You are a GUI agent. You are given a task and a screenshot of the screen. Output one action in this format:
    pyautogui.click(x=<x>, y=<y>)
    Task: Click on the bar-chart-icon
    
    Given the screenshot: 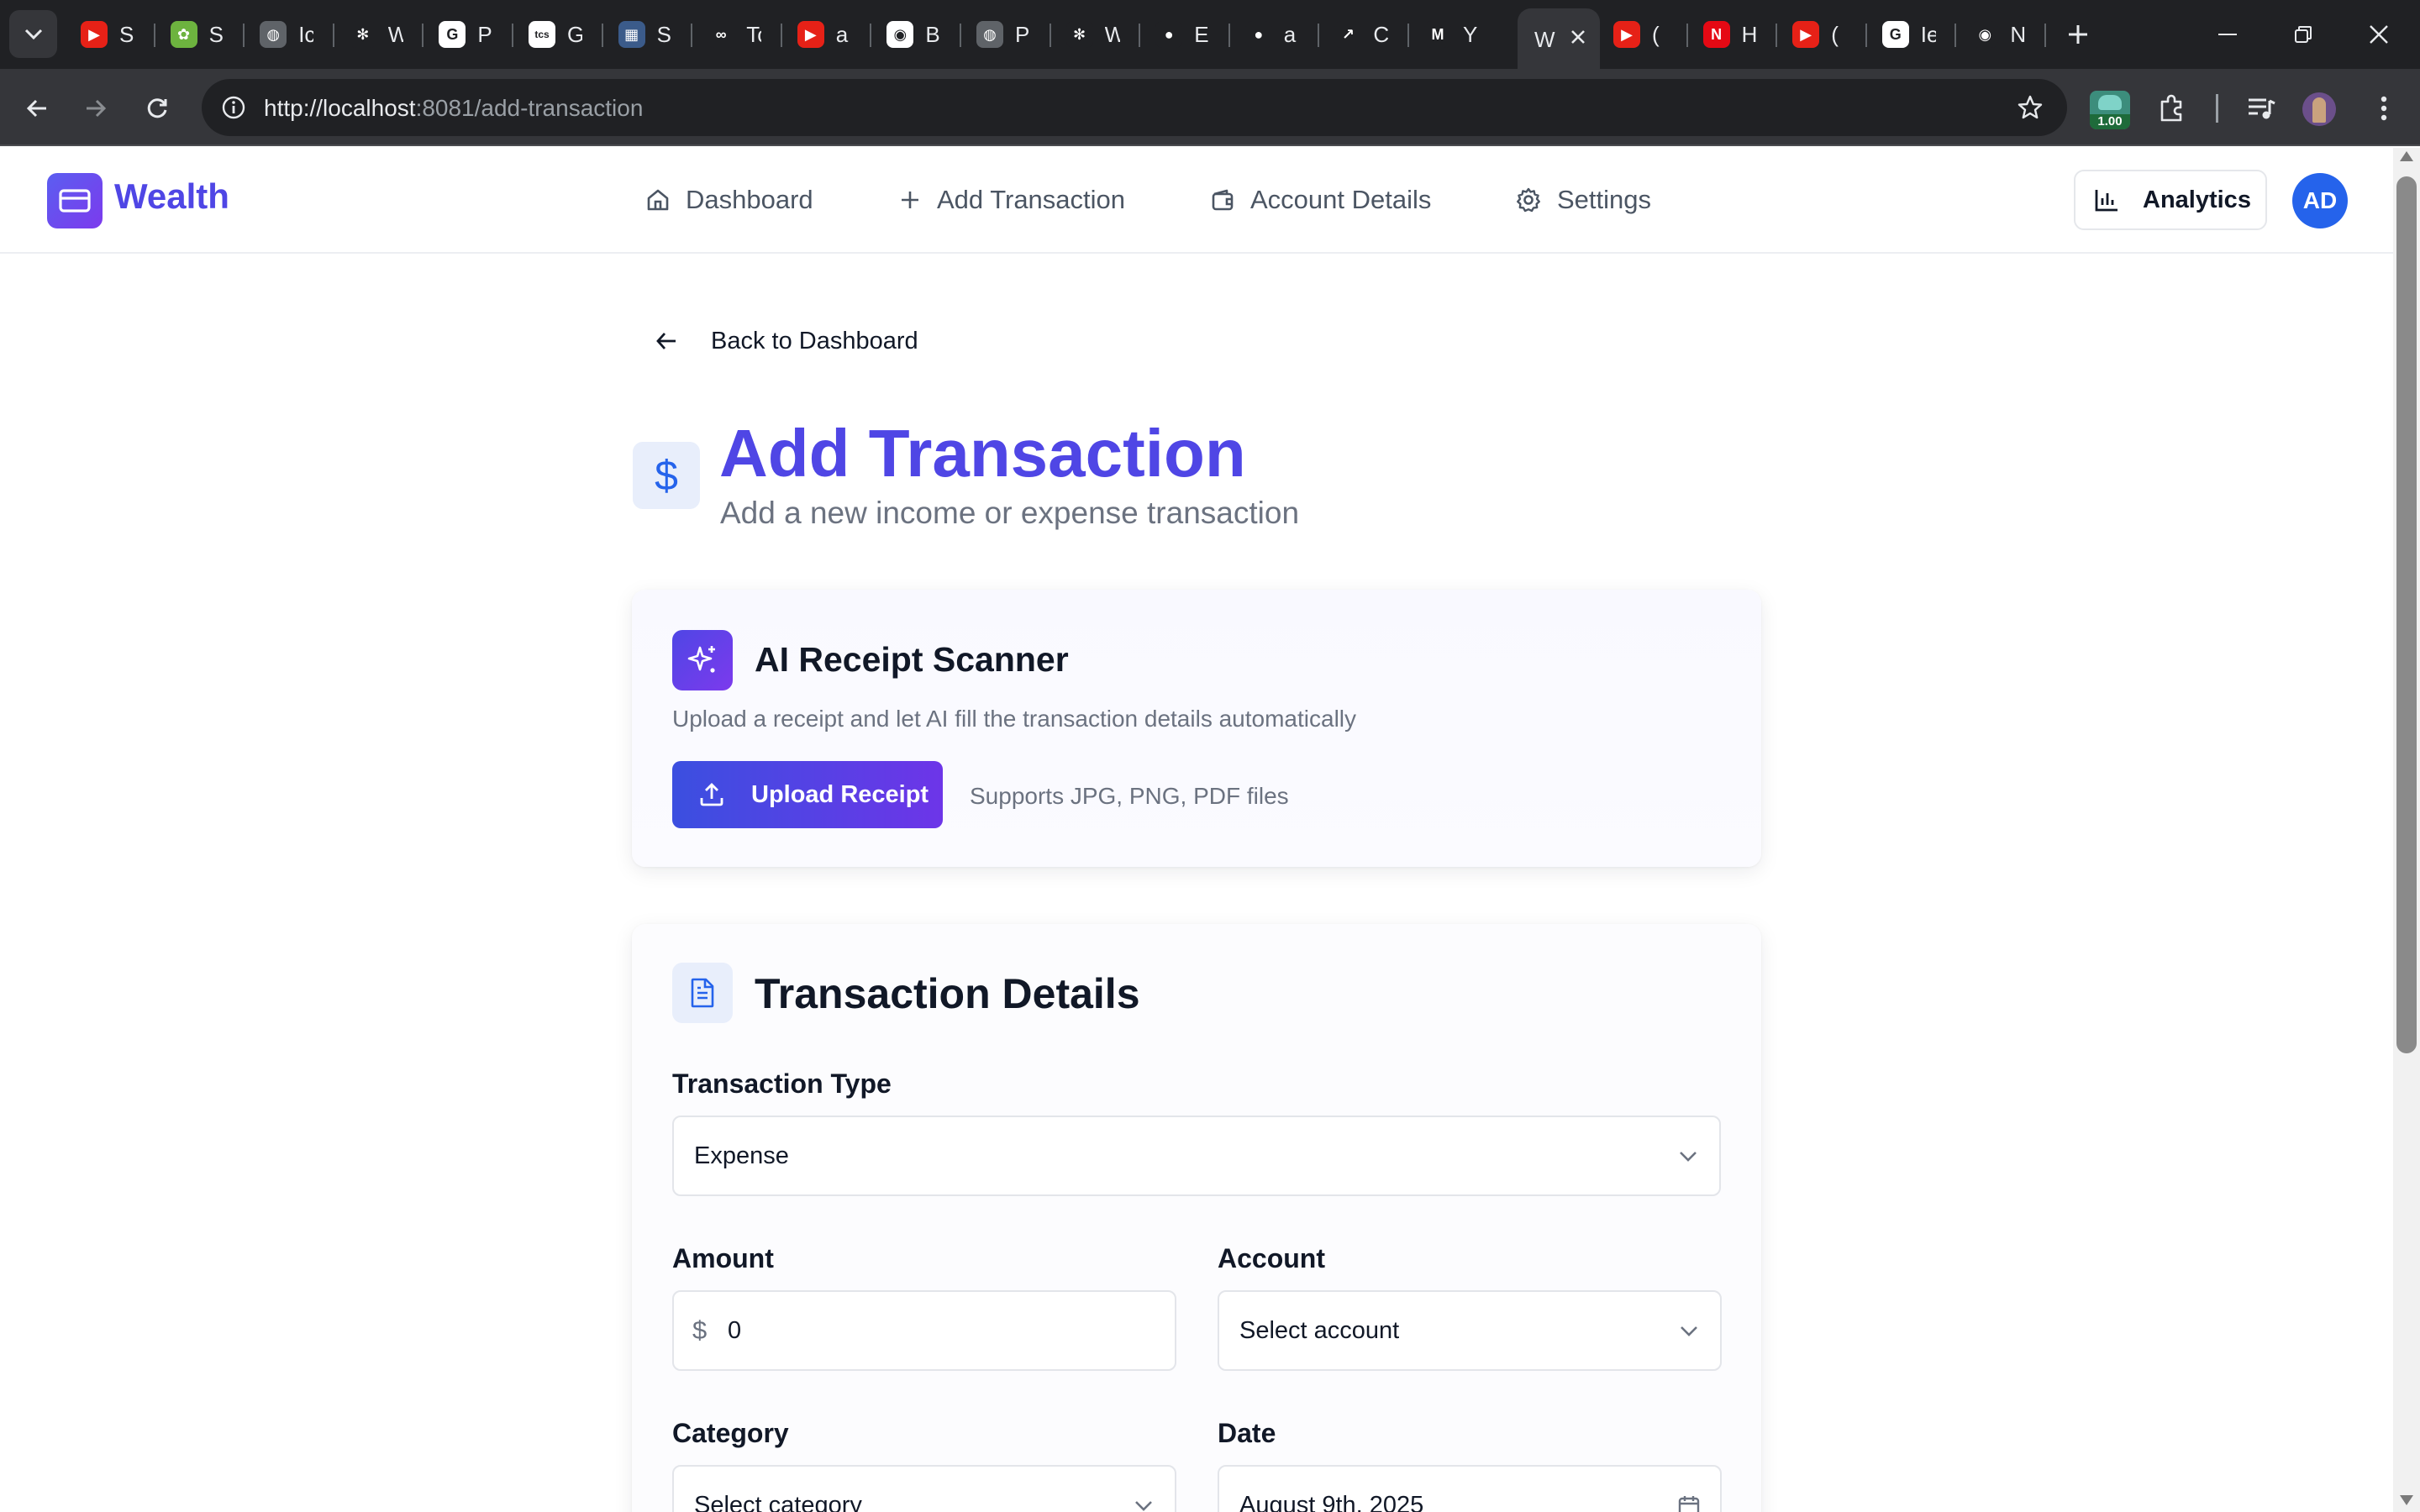 What is the action you would take?
    pyautogui.click(x=2106, y=201)
    